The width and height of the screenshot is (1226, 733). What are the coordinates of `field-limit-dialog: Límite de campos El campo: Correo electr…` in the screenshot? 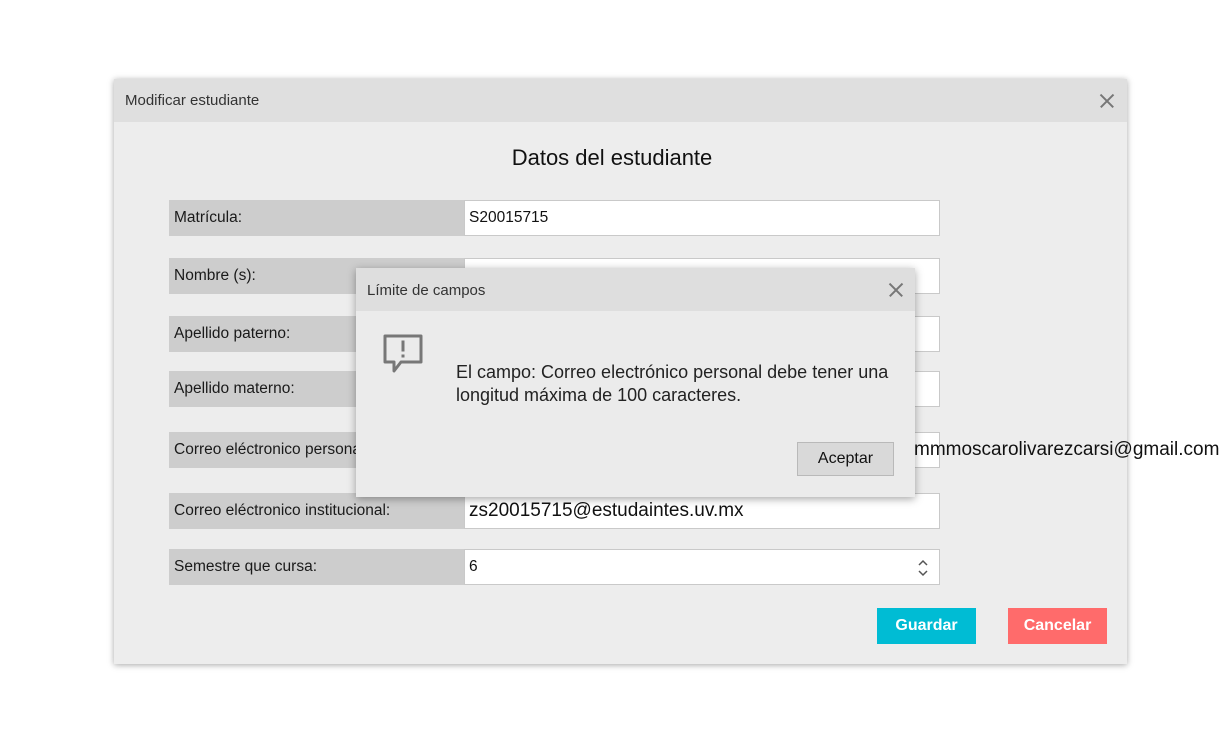 It's located at (635, 382).